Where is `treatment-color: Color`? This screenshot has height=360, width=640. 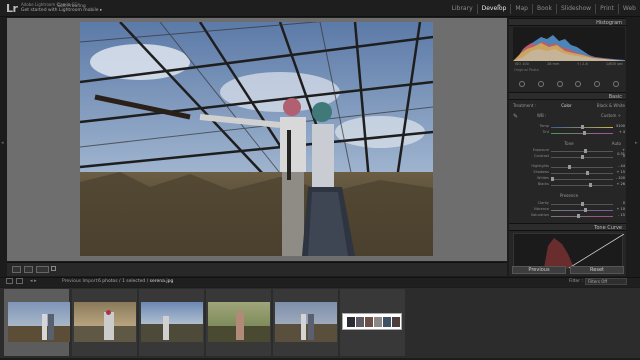 treatment-color: Color is located at coordinates (566, 105).